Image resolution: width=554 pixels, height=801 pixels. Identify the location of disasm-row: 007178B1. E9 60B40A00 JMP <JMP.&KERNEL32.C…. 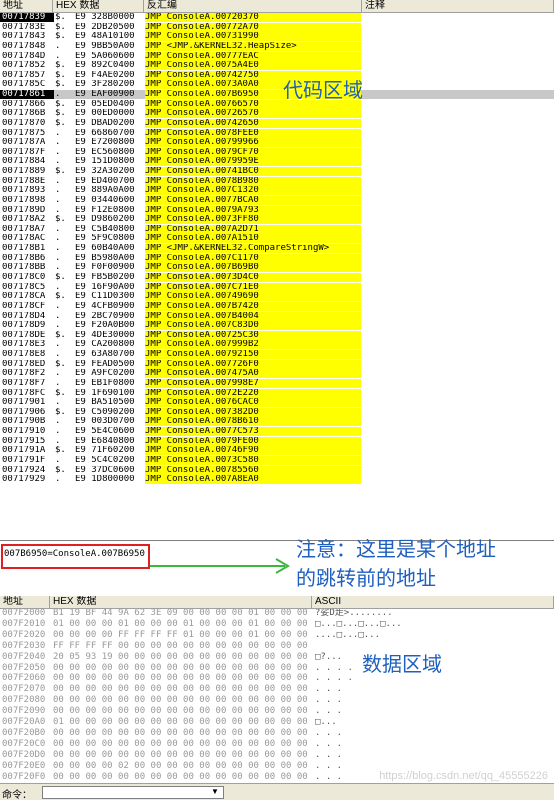
(277, 249).